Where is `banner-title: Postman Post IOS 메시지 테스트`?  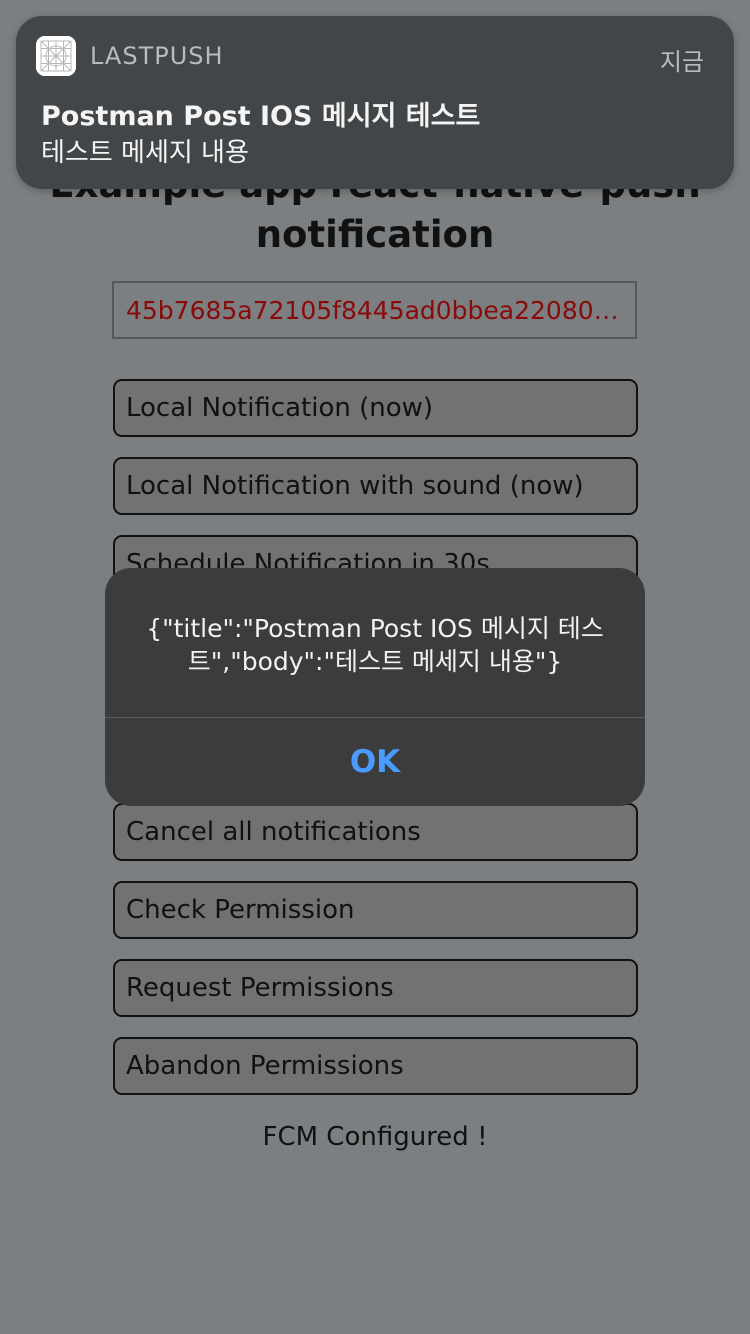 banner-title: Postman Post IOS 메시지 테스트 is located at coordinates (261, 116).